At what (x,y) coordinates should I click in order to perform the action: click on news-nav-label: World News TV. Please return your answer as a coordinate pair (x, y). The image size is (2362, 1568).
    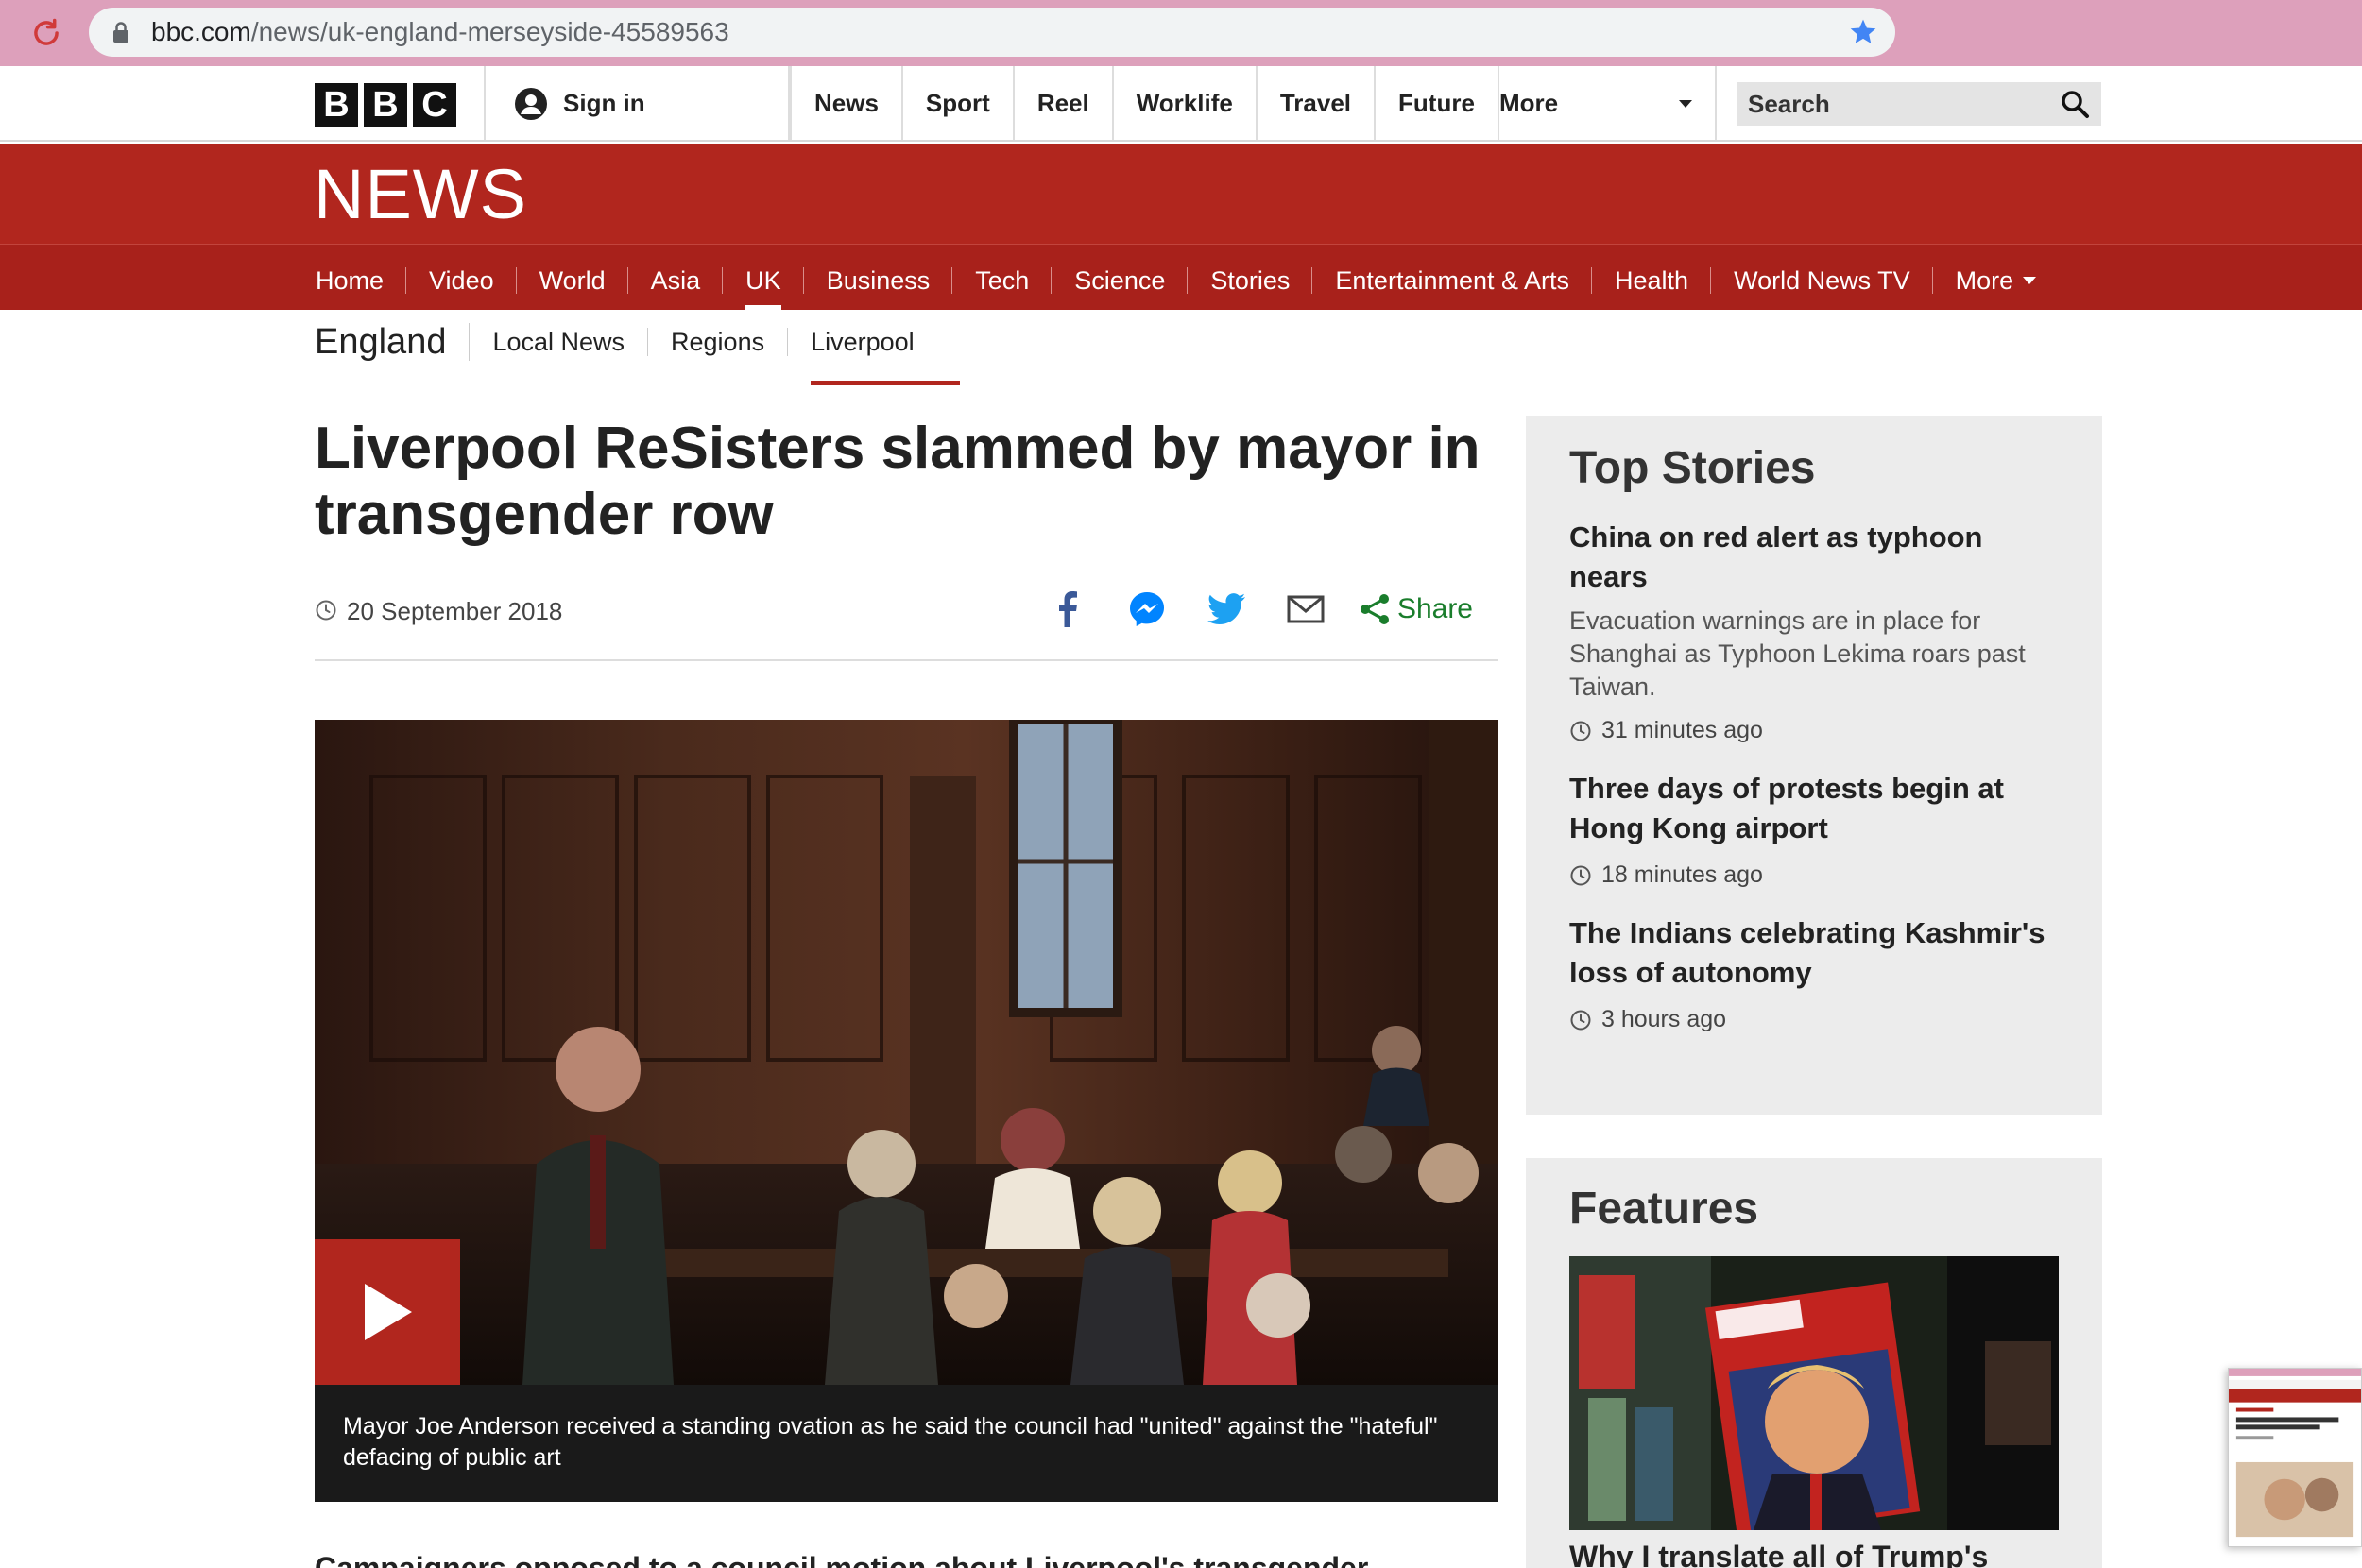
    Looking at the image, I should click on (1822, 280).